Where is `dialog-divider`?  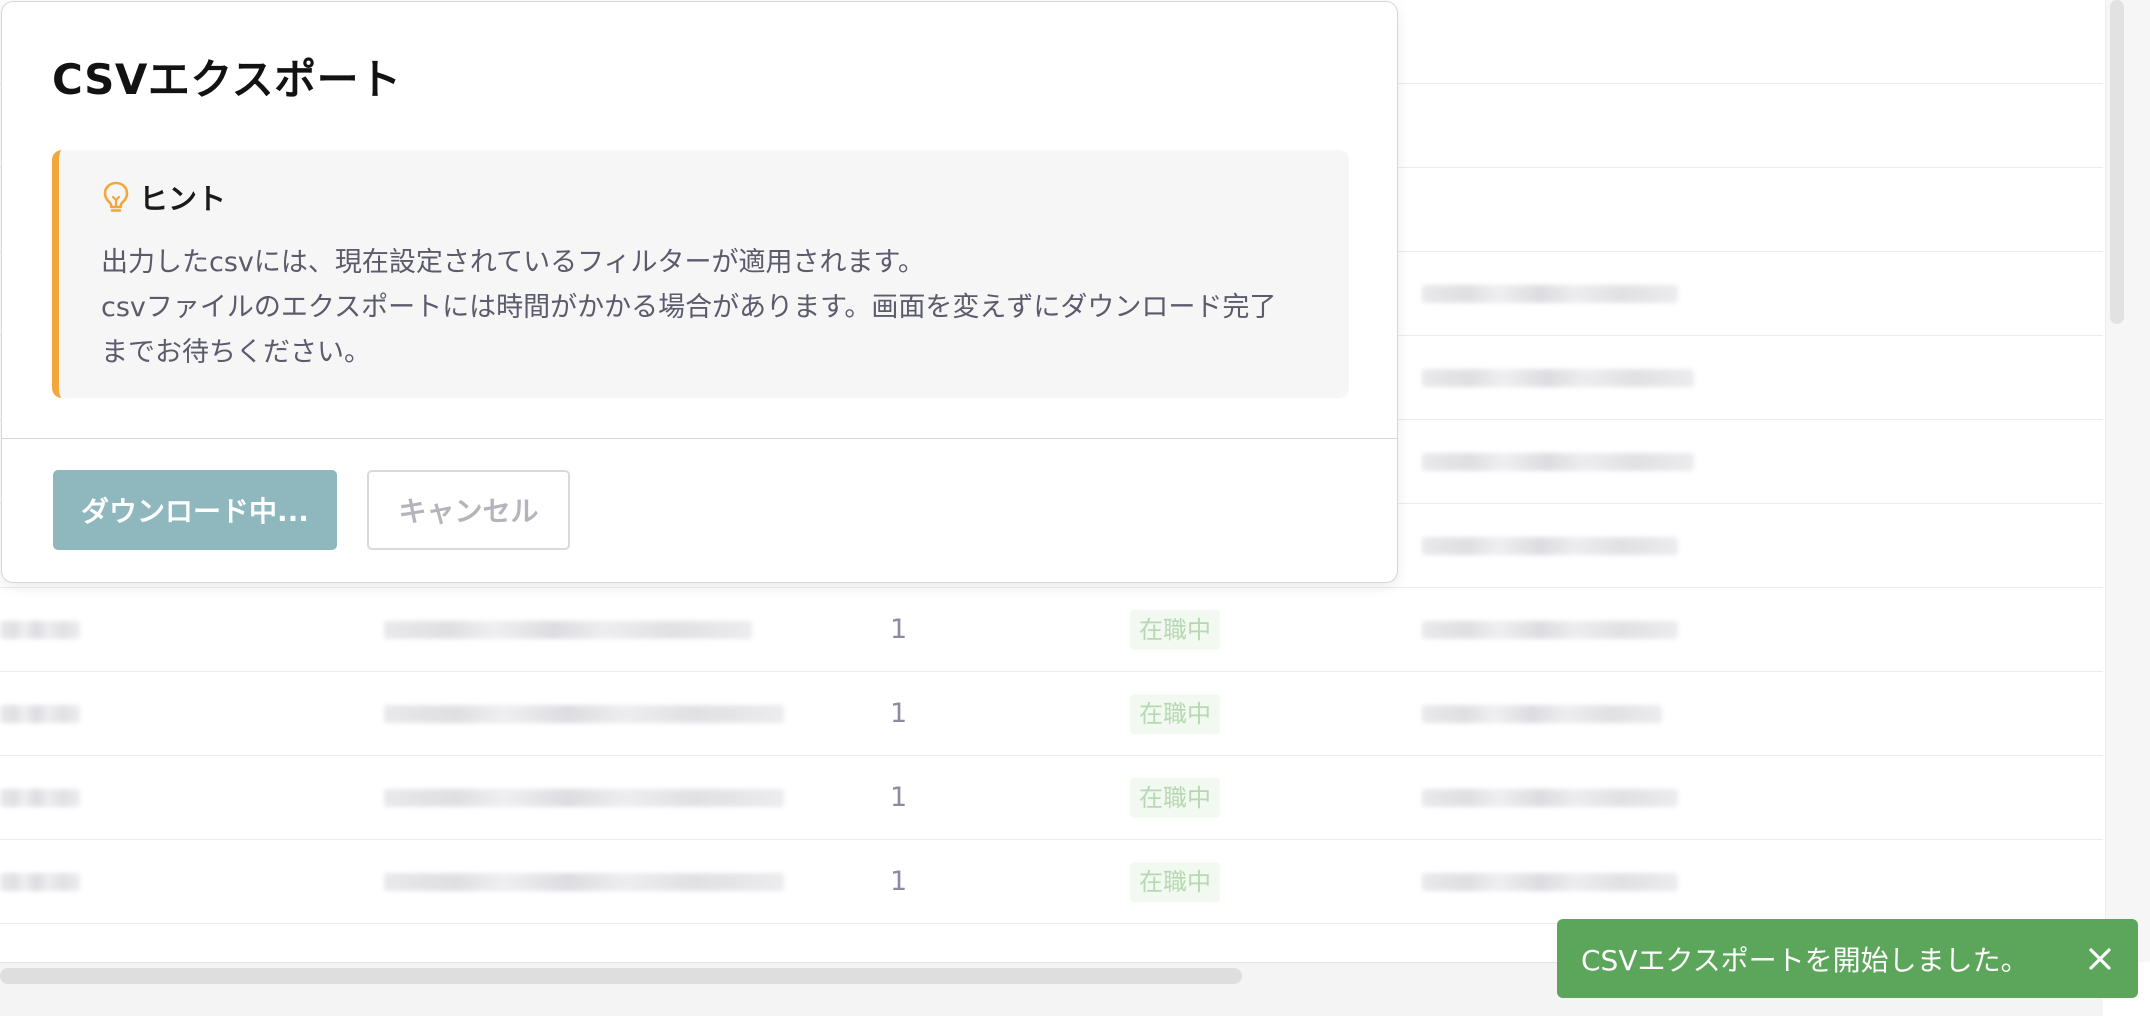
dialog-divider is located at coordinates (699, 438).